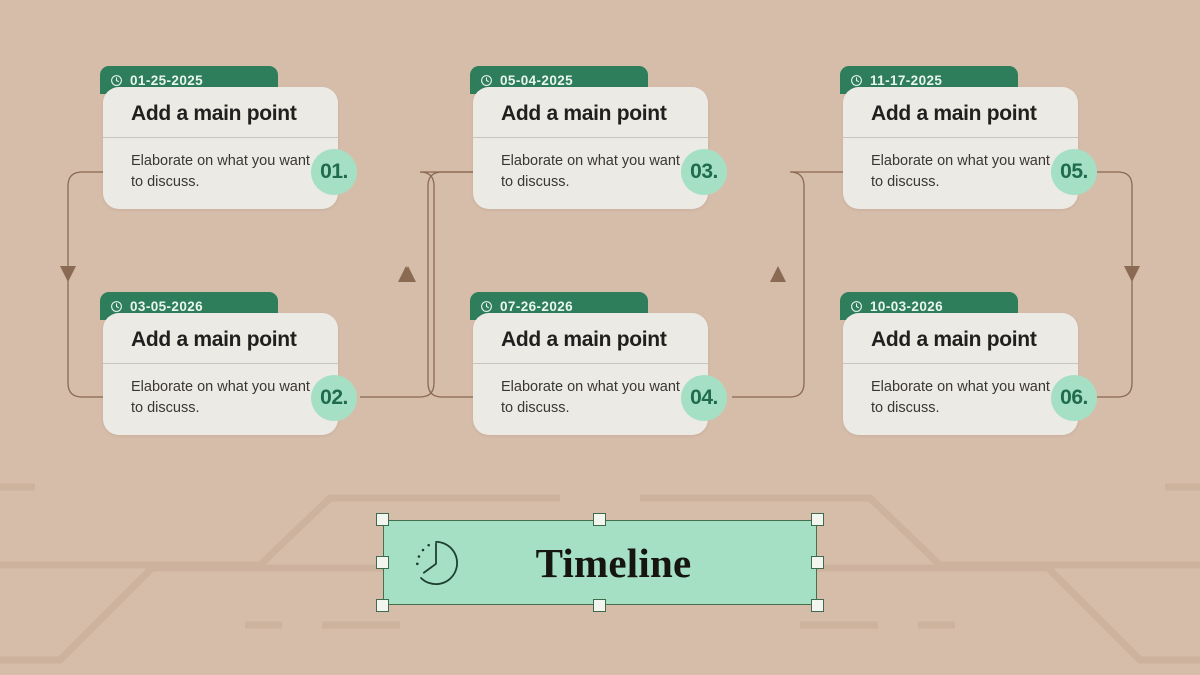 Image resolution: width=1200 pixels, height=675 pixels. Describe the element at coordinates (421, 284) in the screenshot. I see `connector-02-to-03-path` at that location.